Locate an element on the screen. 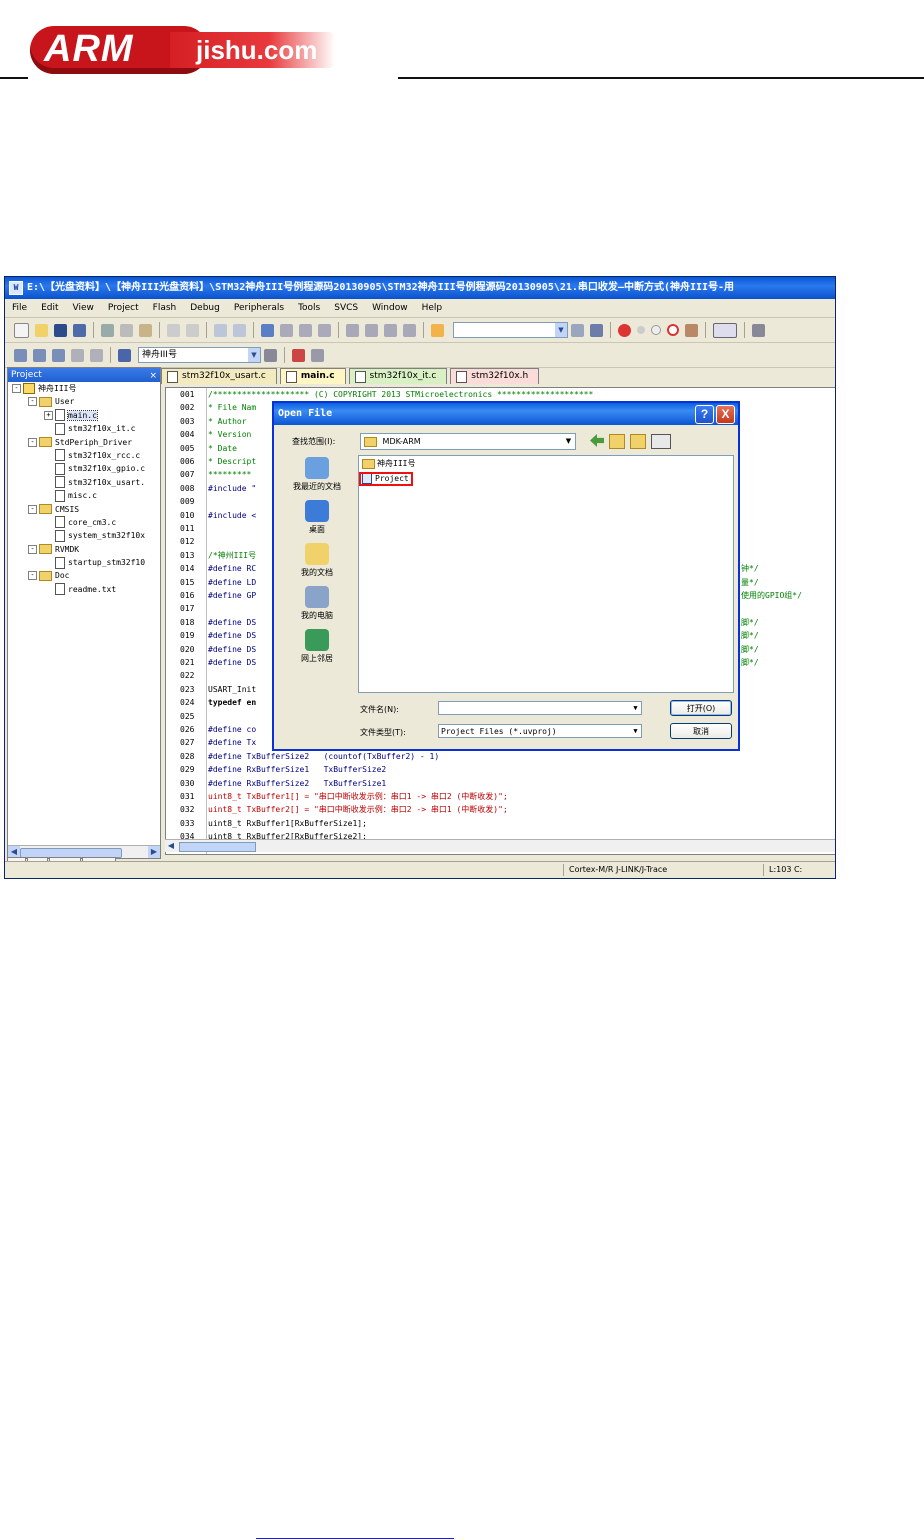 The height and width of the screenshot is (1540, 924). place-item: 我的电脑 is located at coordinates (317, 603).